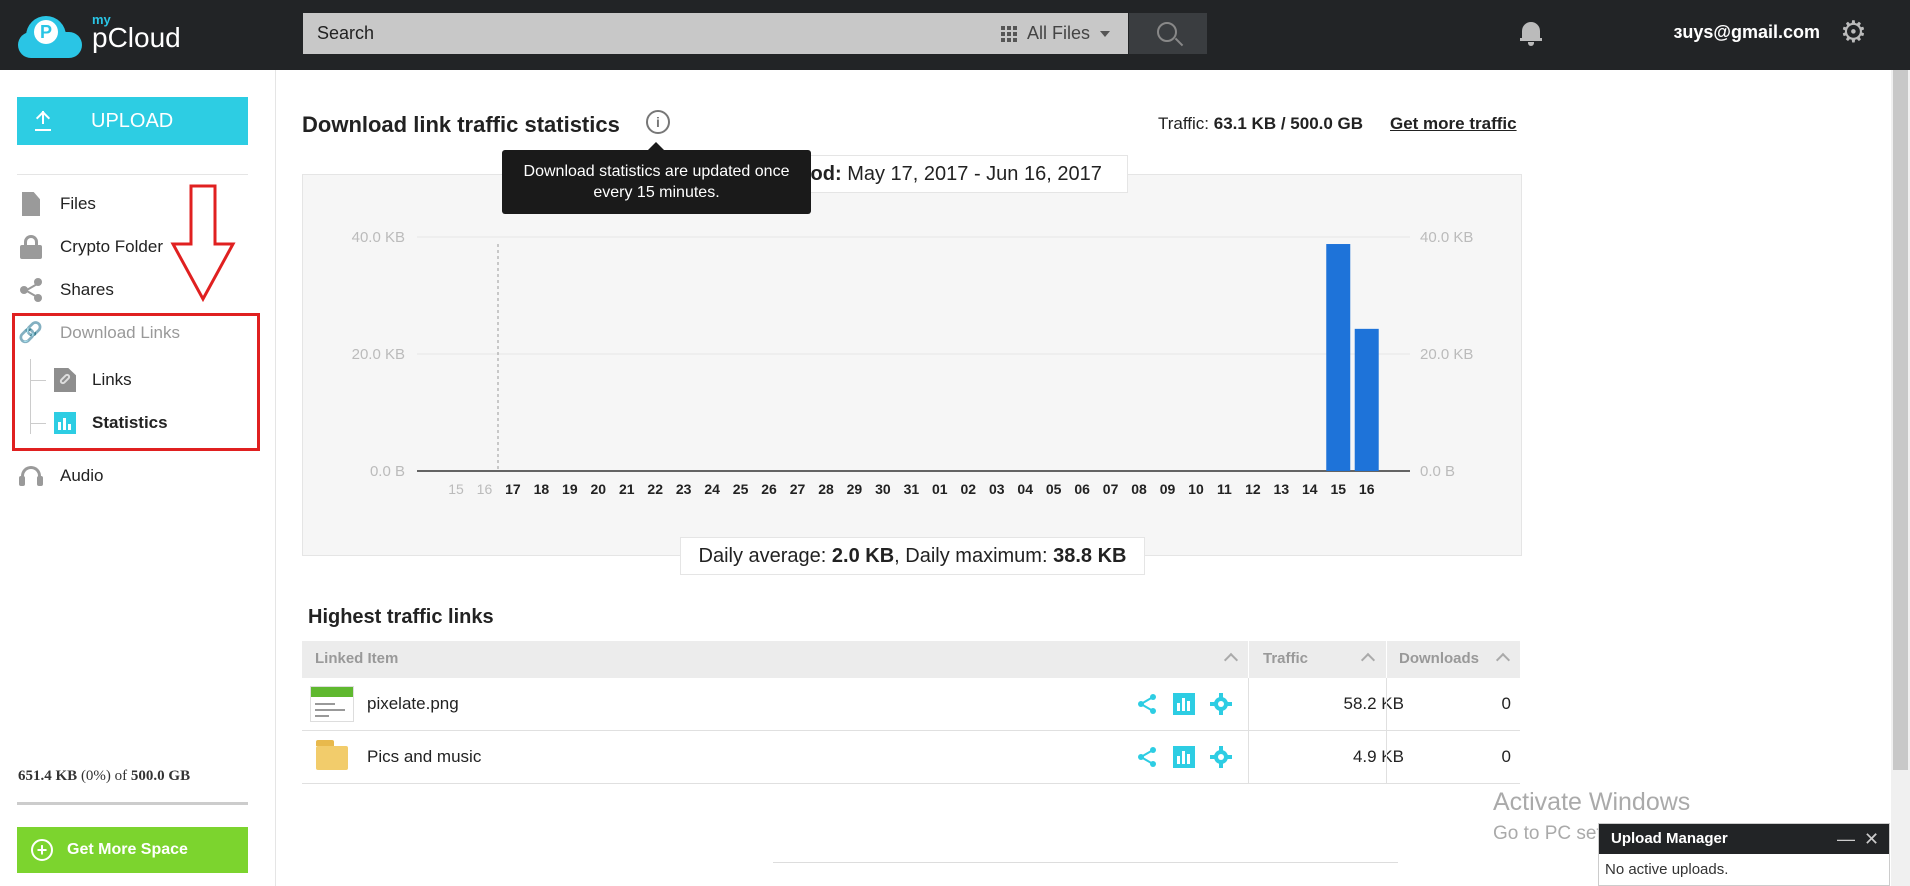 Image resolution: width=1910 pixels, height=886 pixels. What do you see at coordinates (1437, 471) in the screenshot?
I see `y-tick-label-right: 0.0 B` at bounding box center [1437, 471].